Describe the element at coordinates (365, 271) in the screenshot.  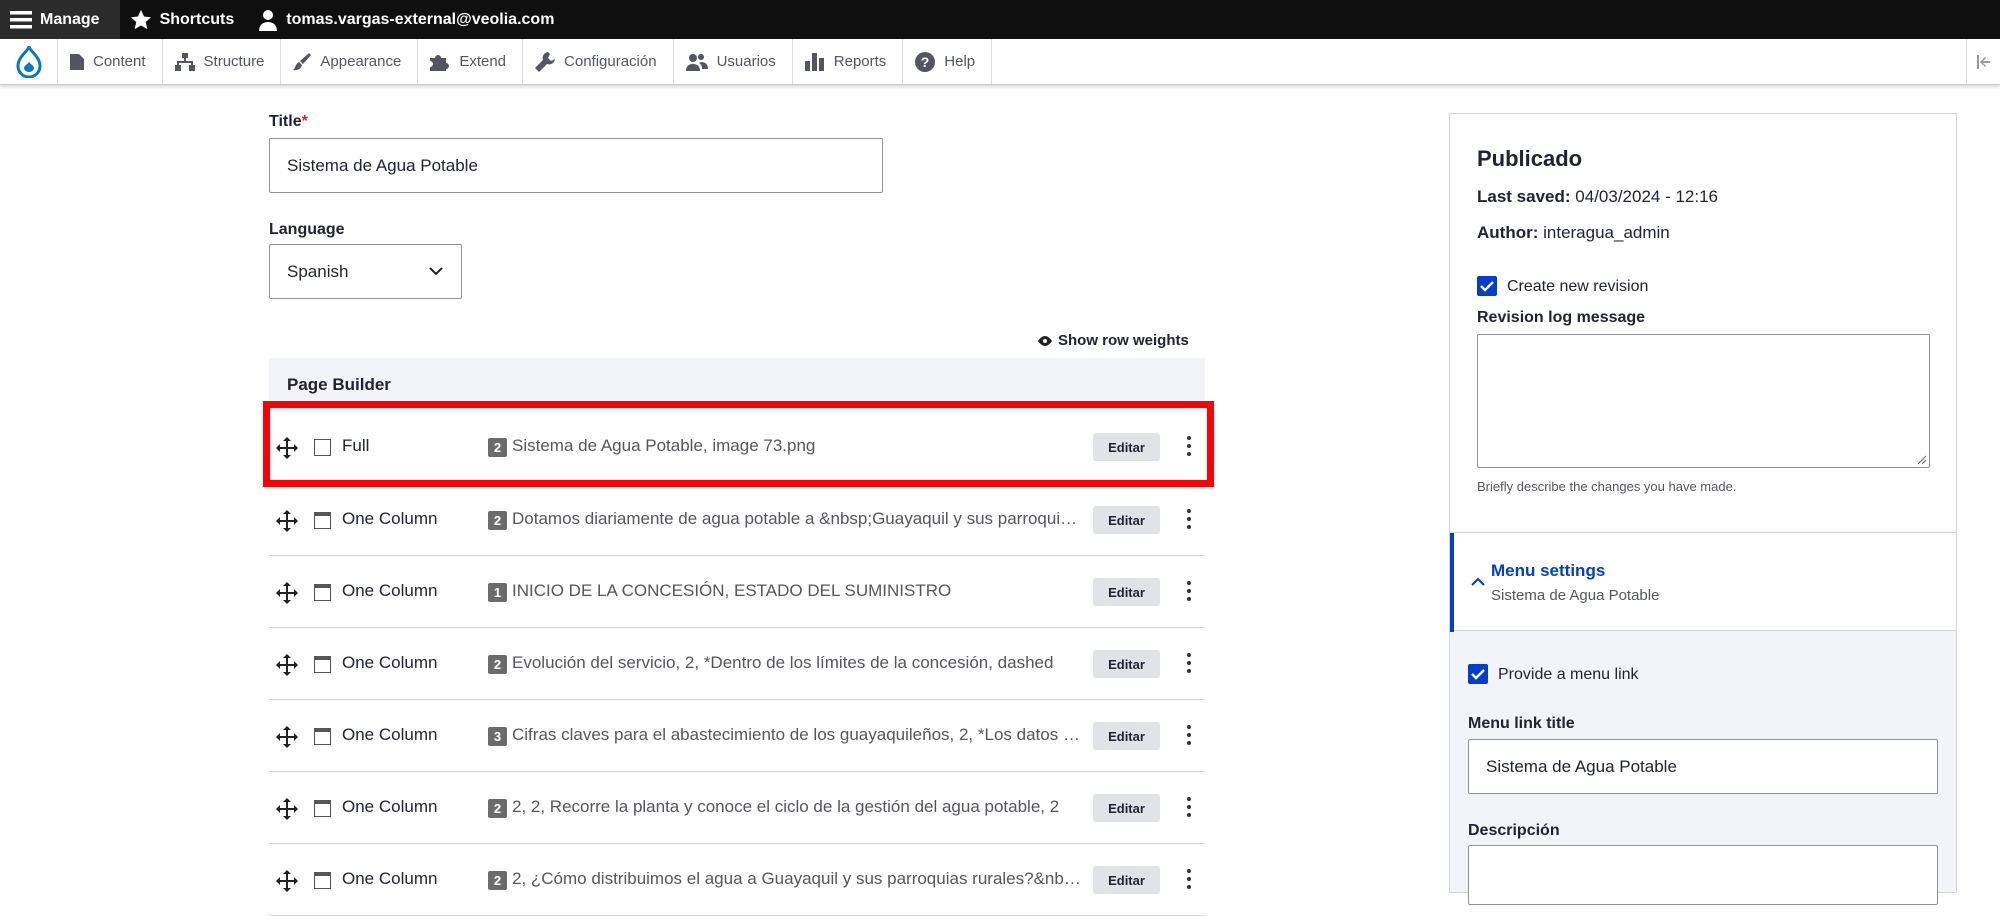
I see `language-select: Spanish` at that location.